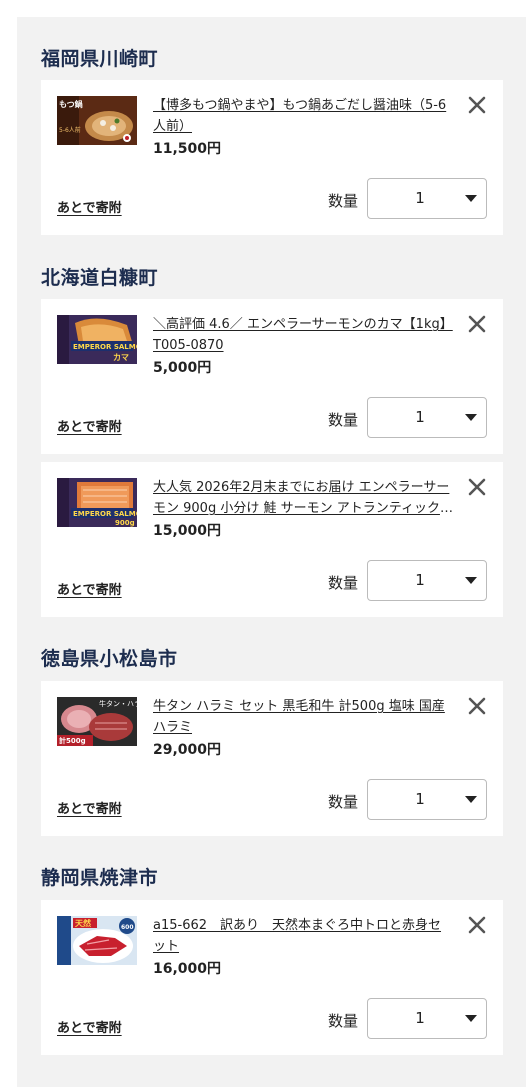 The image size is (530, 1087). What do you see at coordinates (118, 703) in the screenshot?
I see `thumb-label: 牛タン・ハラミ` at bounding box center [118, 703].